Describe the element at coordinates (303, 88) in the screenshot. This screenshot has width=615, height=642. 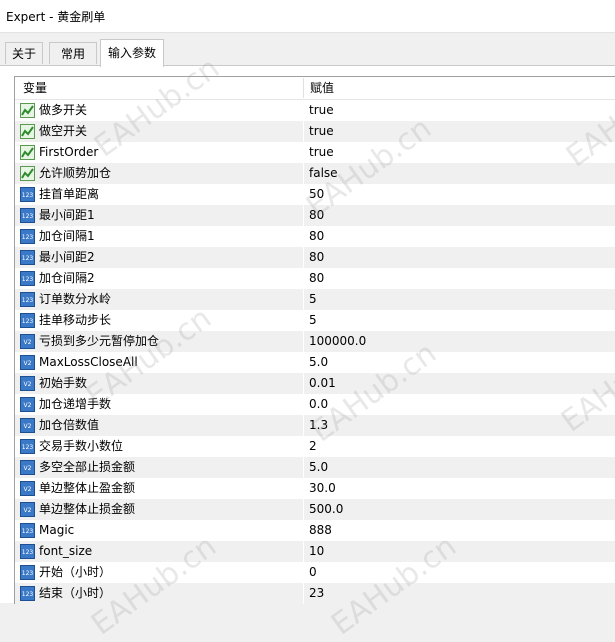
I see `column-divider` at that location.